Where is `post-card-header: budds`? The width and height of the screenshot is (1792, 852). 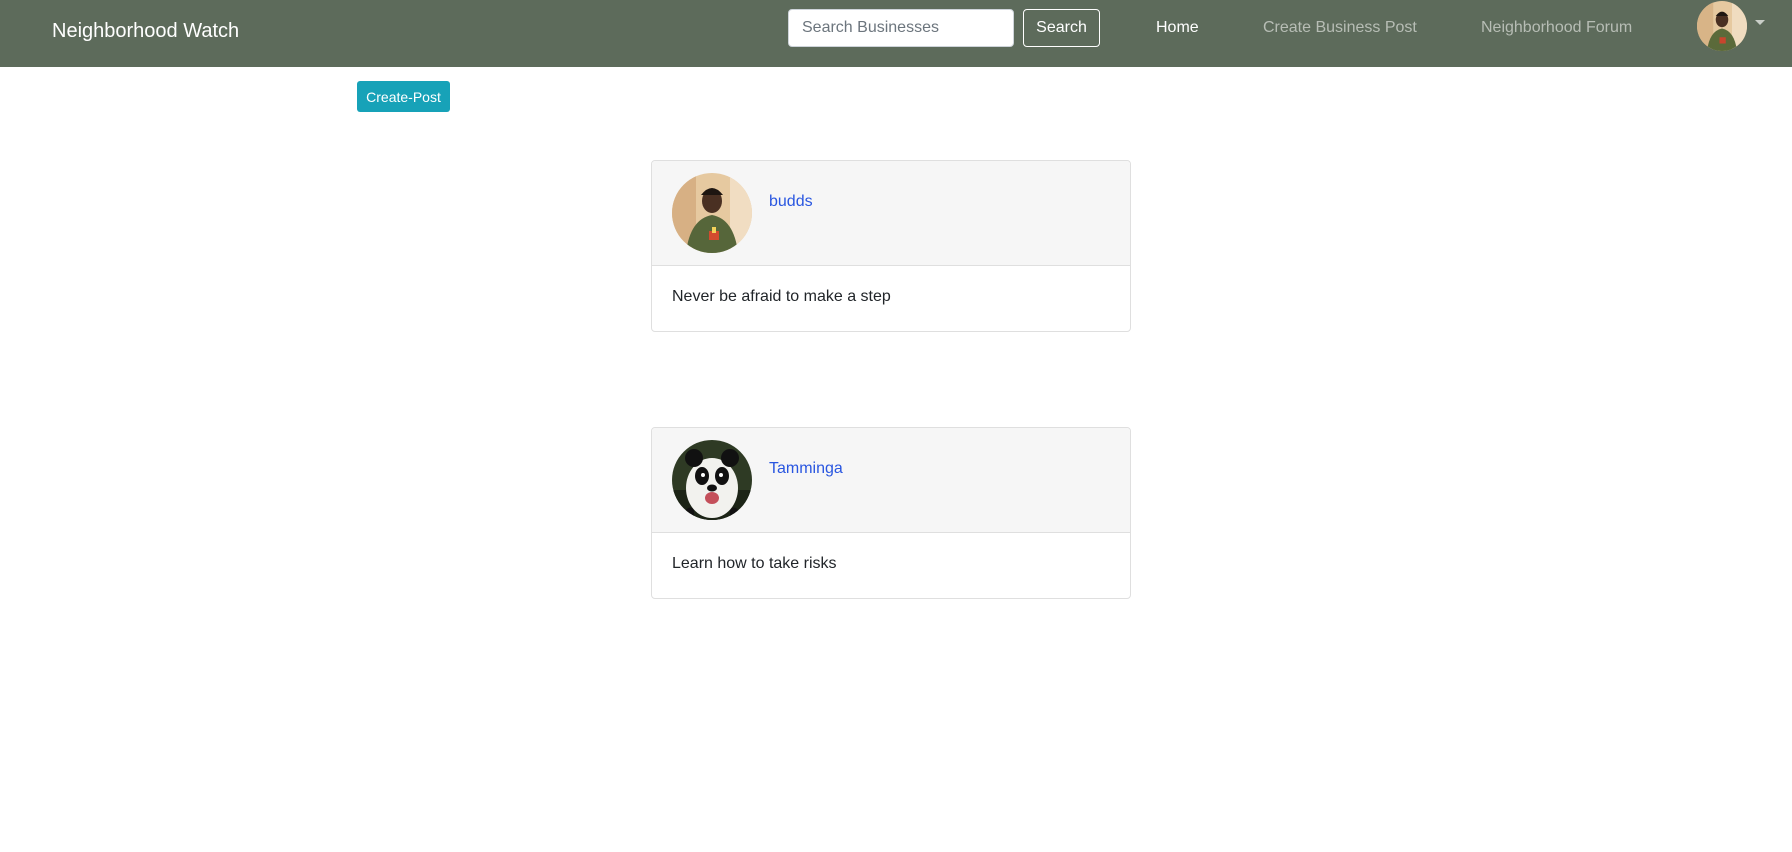 post-card-header: budds is located at coordinates (891, 213).